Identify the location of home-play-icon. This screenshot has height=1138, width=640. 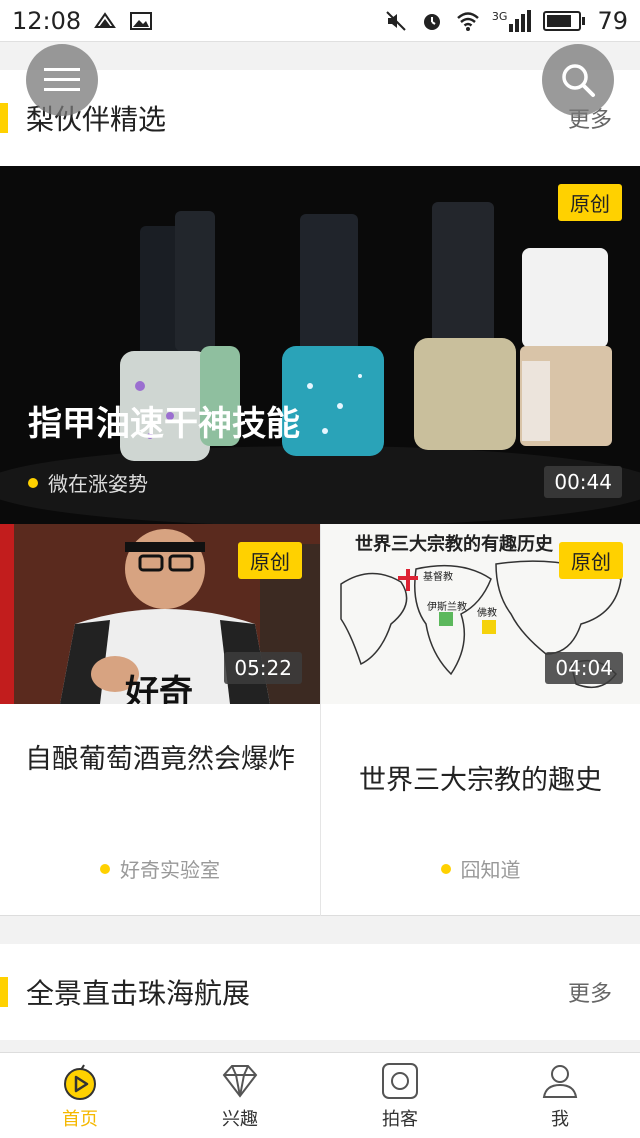
(80, 1082).